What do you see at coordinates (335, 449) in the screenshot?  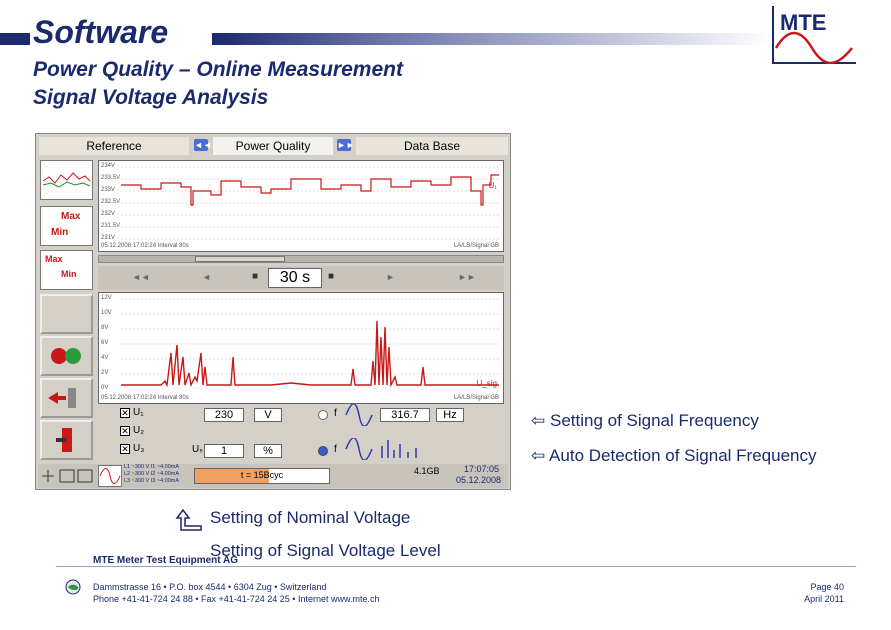 I see `f-label-2: f` at bounding box center [335, 449].